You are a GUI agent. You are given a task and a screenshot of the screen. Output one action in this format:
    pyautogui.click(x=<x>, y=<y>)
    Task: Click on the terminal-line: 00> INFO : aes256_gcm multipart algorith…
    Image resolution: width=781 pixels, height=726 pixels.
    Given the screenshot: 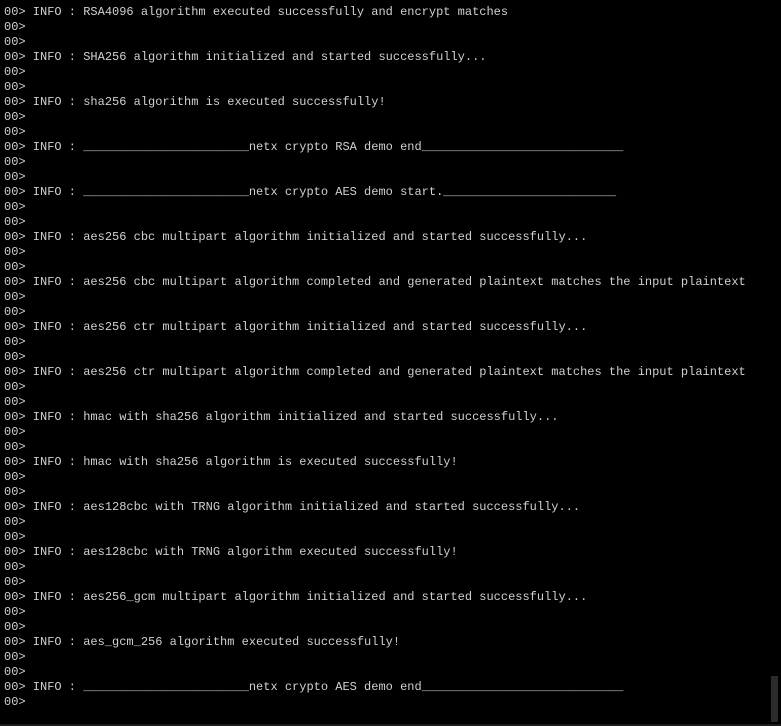 What is the action you would take?
    pyautogui.click(x=296, y=597)
    